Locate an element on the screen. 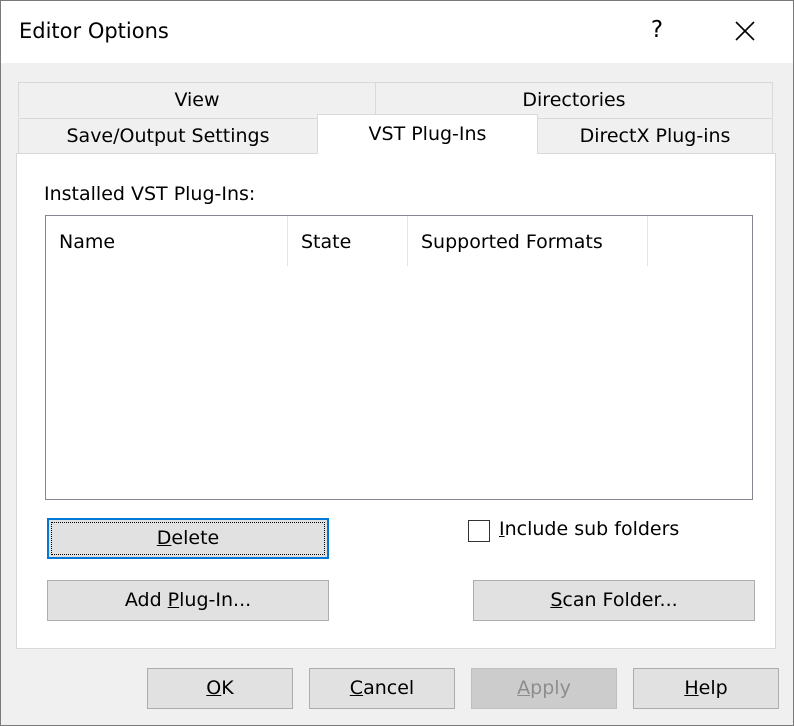  tab-view: View is located at coordinates (197, 99).